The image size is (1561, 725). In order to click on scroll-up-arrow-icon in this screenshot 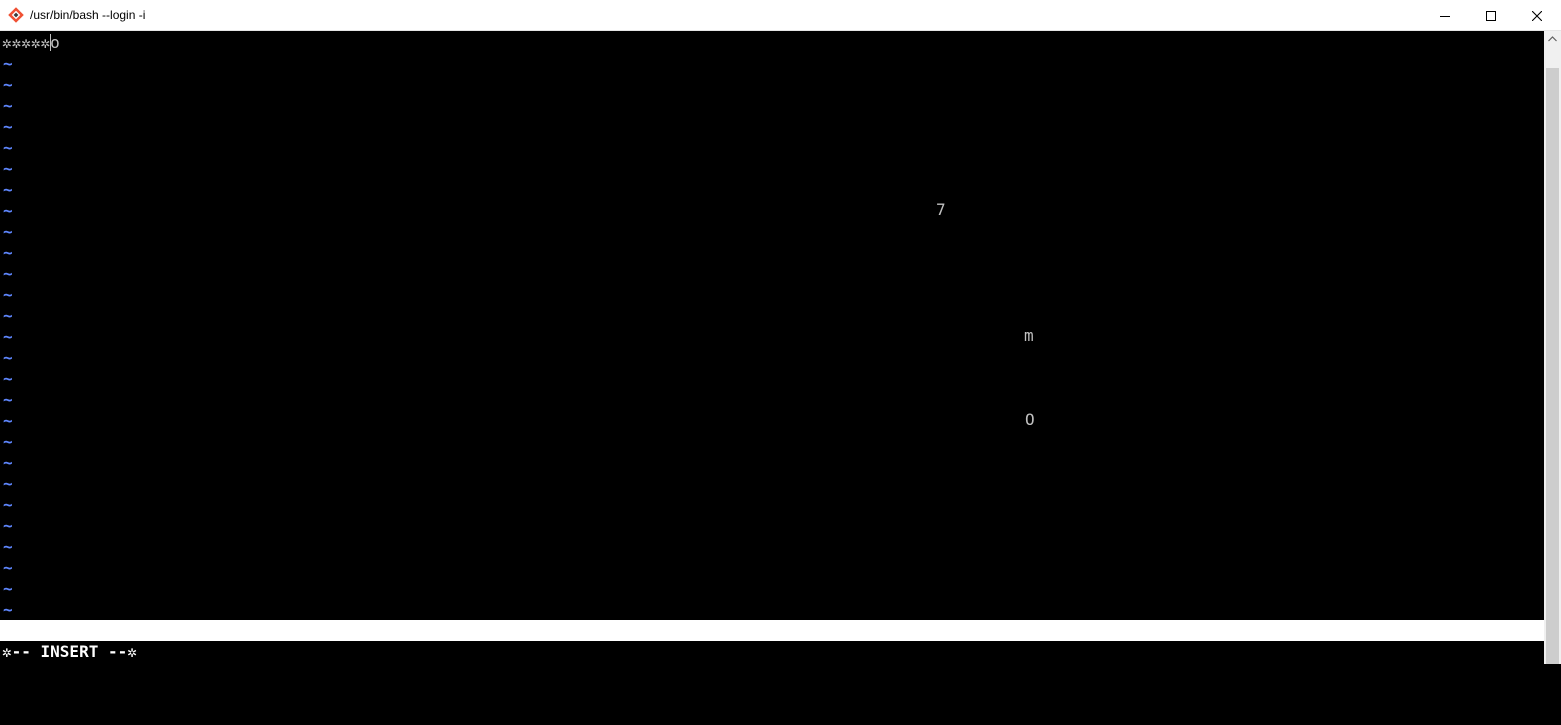, I will do `click(1552, 39)`.